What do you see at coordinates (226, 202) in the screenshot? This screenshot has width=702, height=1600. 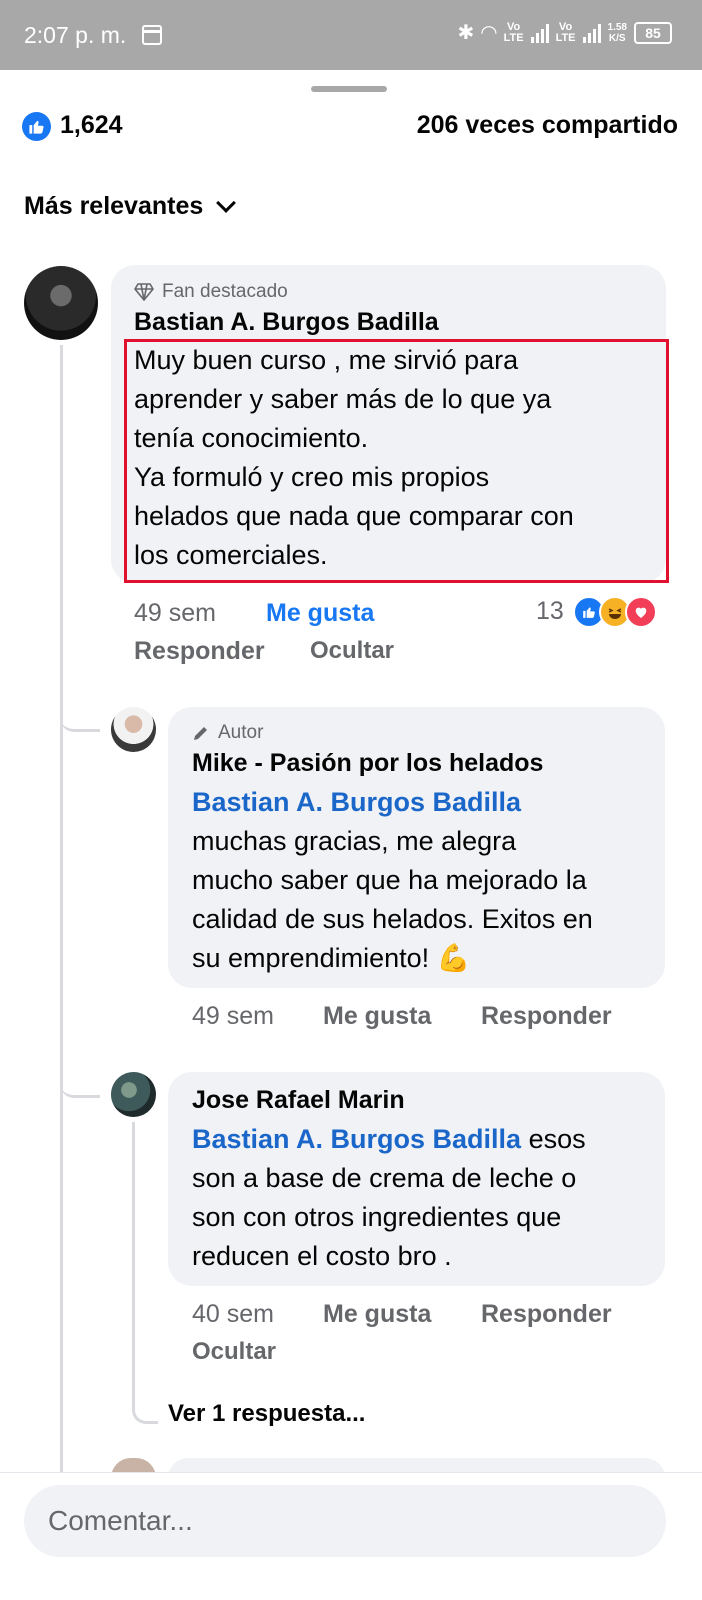 I see `chevron-down-icon` at bounding box center [226, 202].